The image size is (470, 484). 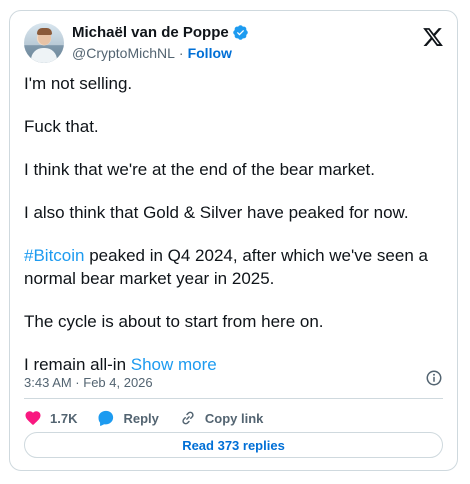 I want to click on link-icon, so click(x=188, y=418).